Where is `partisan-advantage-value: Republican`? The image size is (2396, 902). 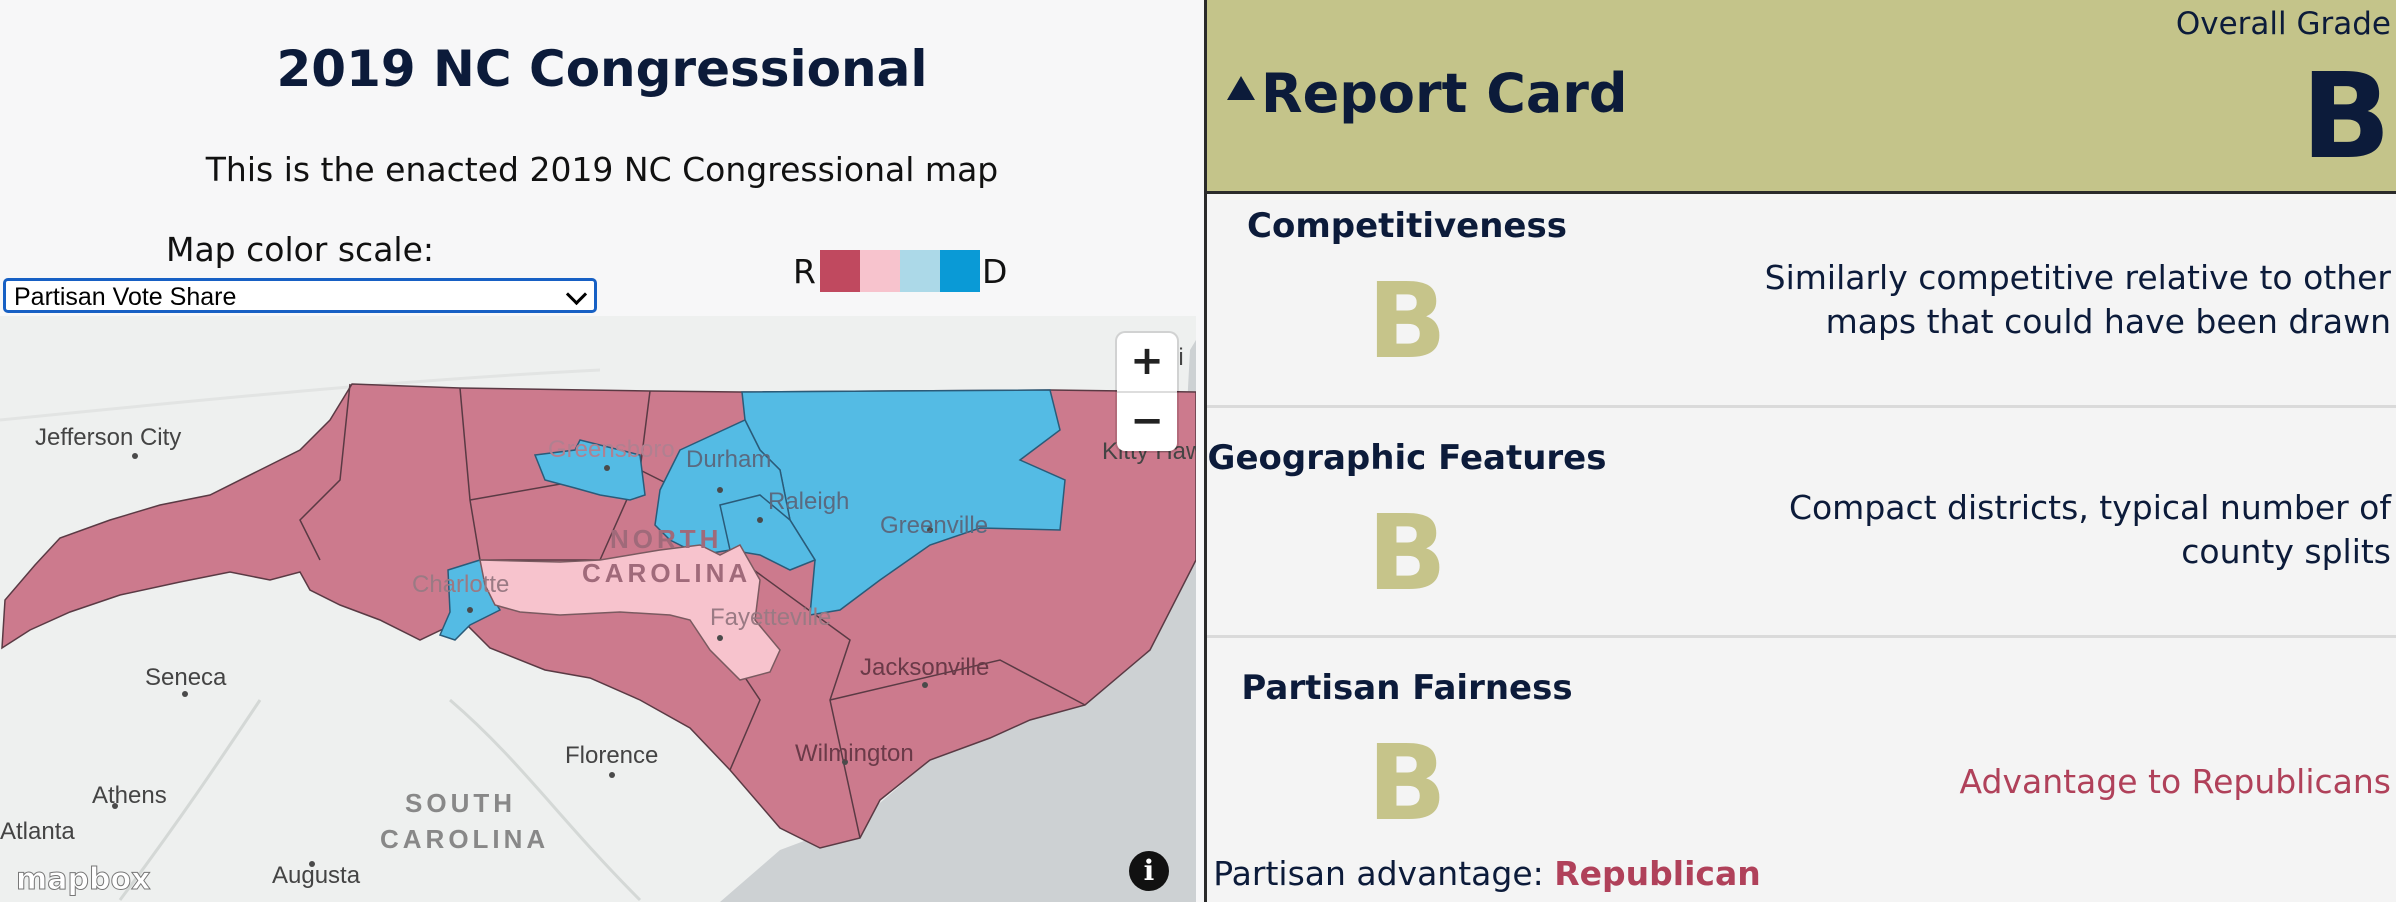
partisan-advantage-value: Republican is located at coordinates (1657, 873).